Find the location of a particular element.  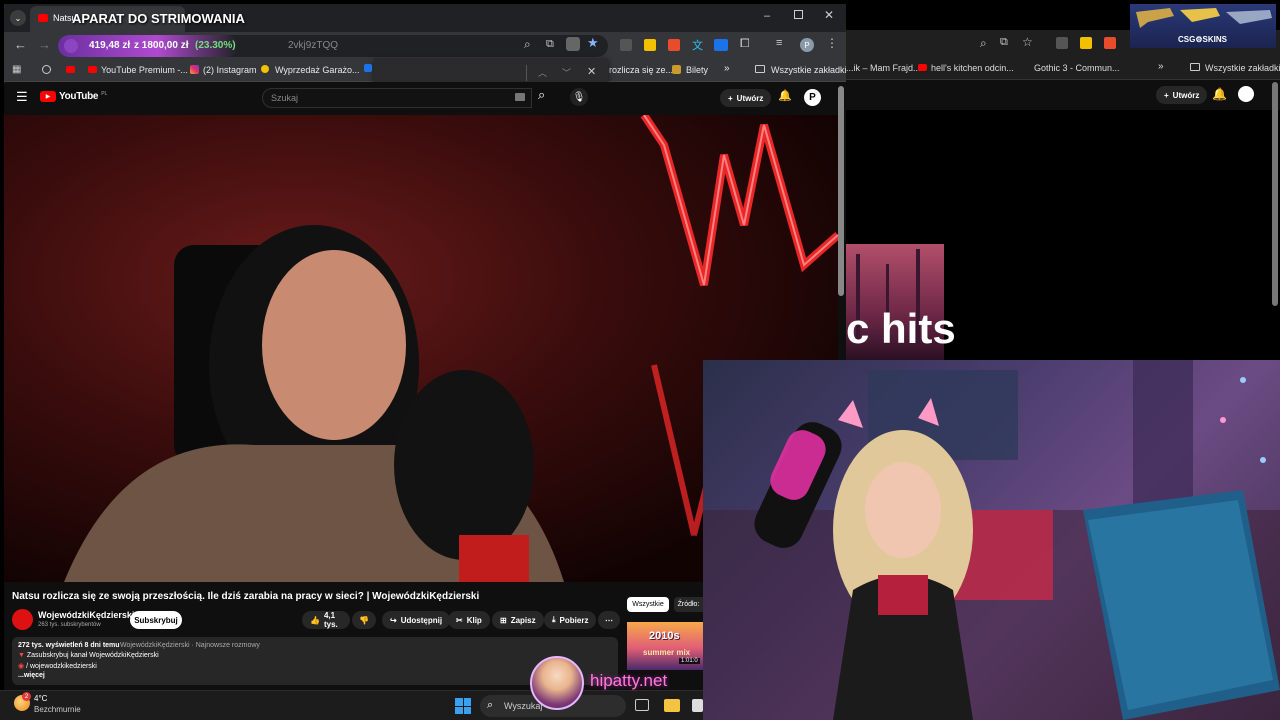

avatar is located at coordinates (1246, 94).